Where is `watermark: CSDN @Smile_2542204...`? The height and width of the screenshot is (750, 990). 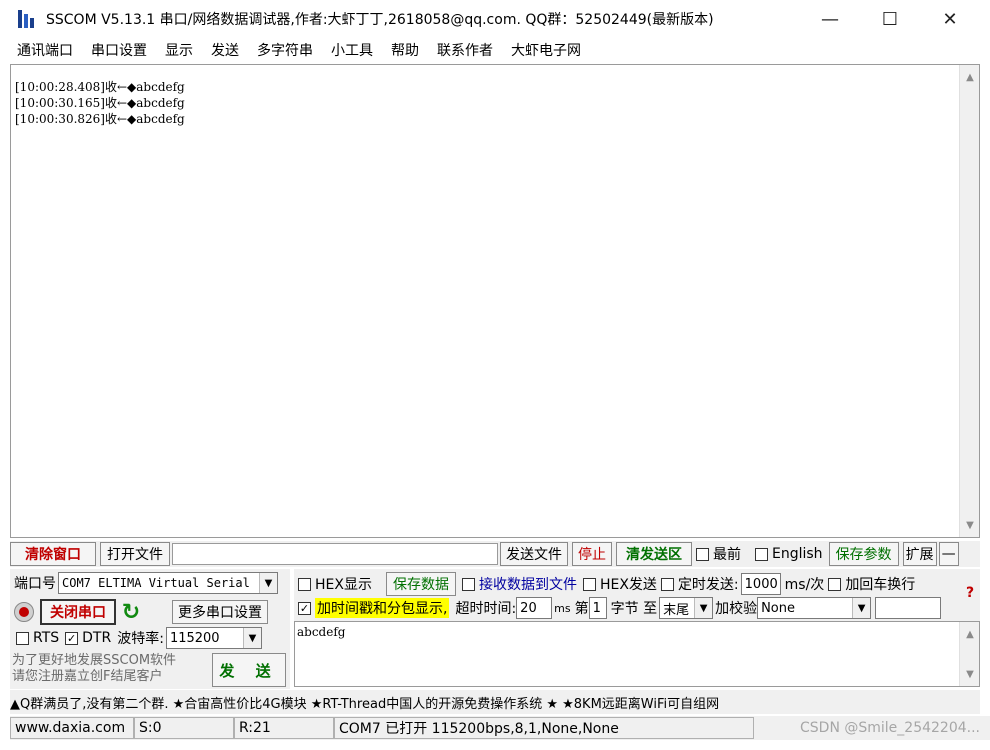
watermark: CSDN @Smile_2542204... is located at coordinates (890, 728).